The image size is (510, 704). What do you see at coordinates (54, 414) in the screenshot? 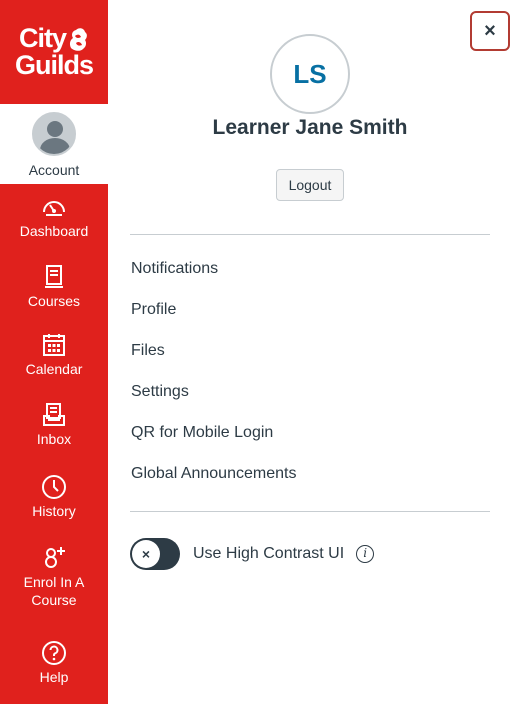
I see `inbox-icon` at bounding box center [54, 414].